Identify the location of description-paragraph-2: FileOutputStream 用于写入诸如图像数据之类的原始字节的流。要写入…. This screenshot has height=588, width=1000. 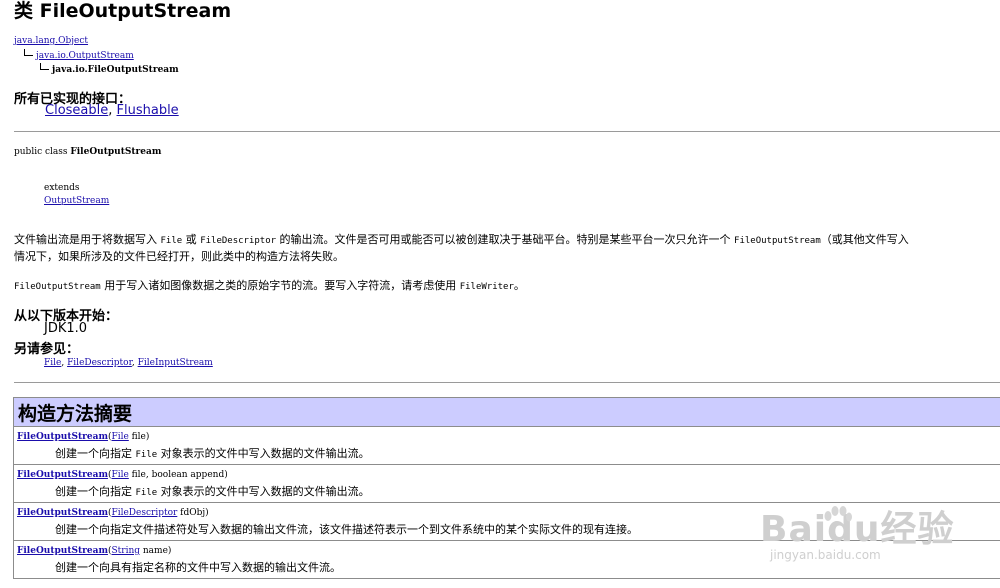
(269, 285).